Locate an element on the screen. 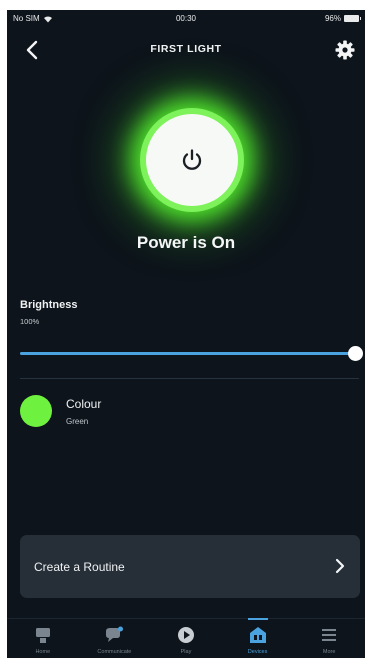 Image resolution: width=368 pixels, height=660 pixels. chat-icon is located at coordinates (115, 634).